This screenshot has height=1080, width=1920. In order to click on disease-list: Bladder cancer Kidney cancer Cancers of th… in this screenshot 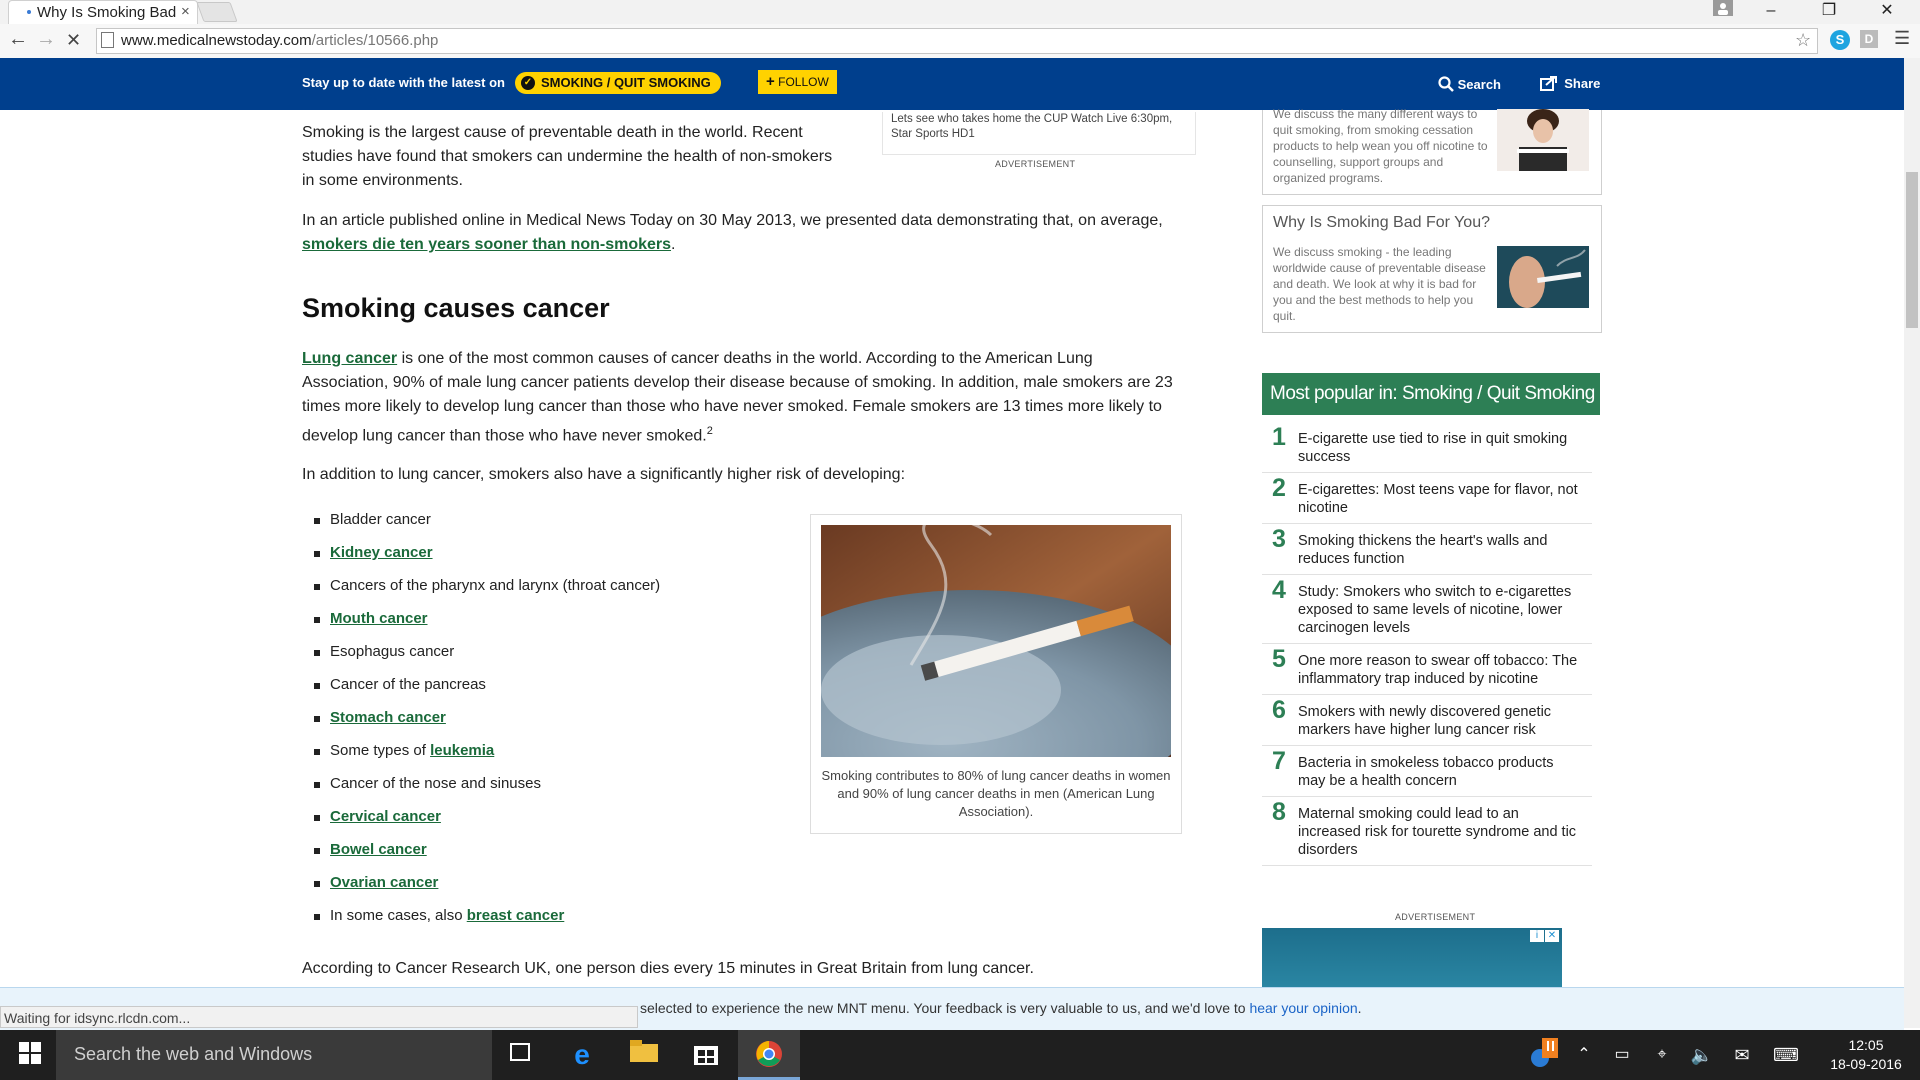, I will do `click(481, 721)`.